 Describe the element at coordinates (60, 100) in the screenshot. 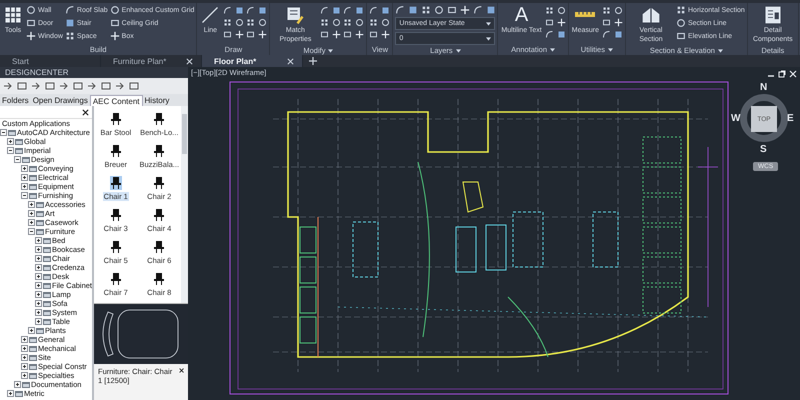

I see `palette-tab: Open Drawings` at that location.